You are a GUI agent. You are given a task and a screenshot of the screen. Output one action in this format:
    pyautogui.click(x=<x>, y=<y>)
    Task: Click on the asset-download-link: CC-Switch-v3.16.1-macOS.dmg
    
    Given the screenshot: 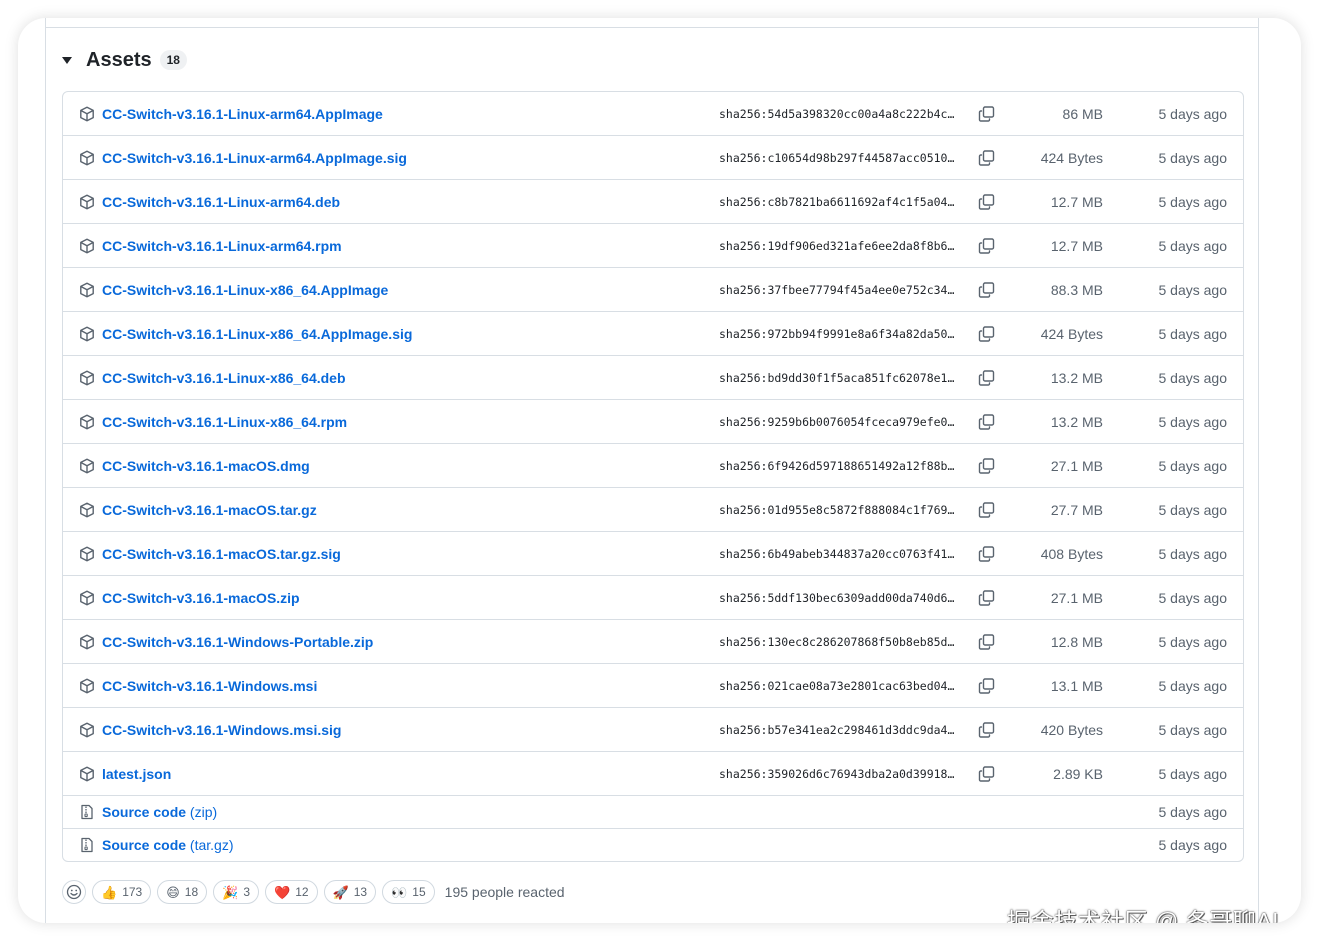 What is the action you would take?
    pyautogui.click(x=206, y=466)
    